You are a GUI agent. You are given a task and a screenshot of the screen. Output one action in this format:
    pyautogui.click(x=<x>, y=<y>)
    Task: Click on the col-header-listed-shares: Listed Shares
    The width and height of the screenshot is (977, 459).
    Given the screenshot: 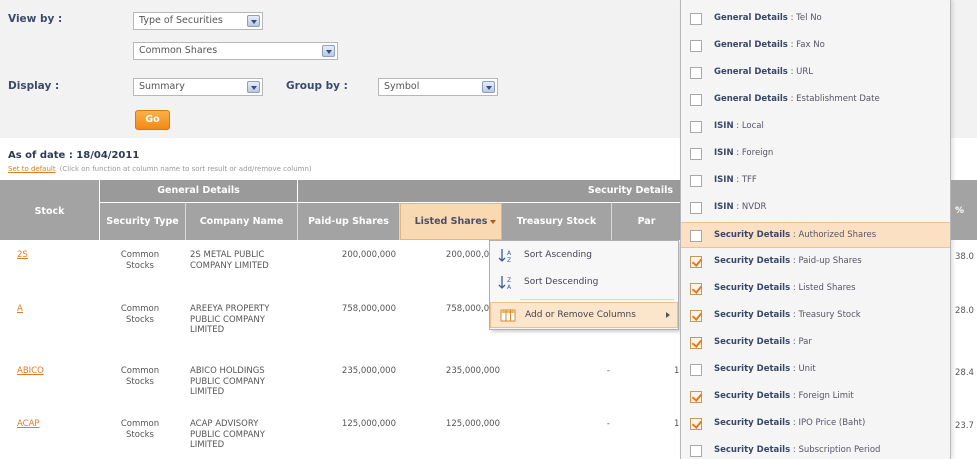 What is the action you would take?
    pyautogui.click(x=451, y=221)
    